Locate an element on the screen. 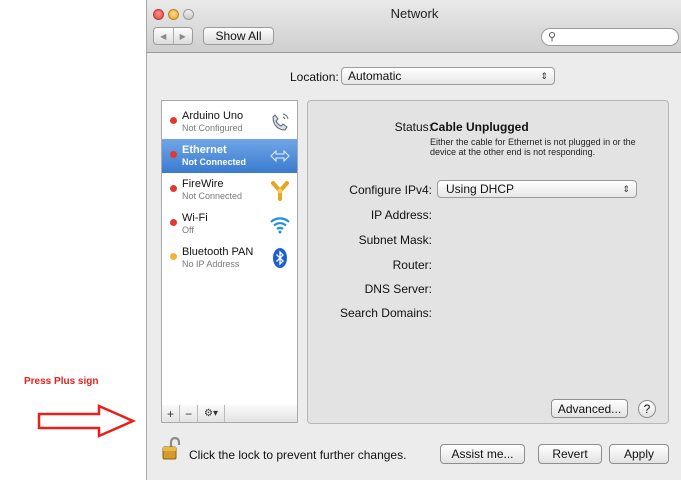 Image resolution: width=681 pixels, height=480 pixels. service-item-wifi: Wi-Fi Off is located at coordinates (229, 224).